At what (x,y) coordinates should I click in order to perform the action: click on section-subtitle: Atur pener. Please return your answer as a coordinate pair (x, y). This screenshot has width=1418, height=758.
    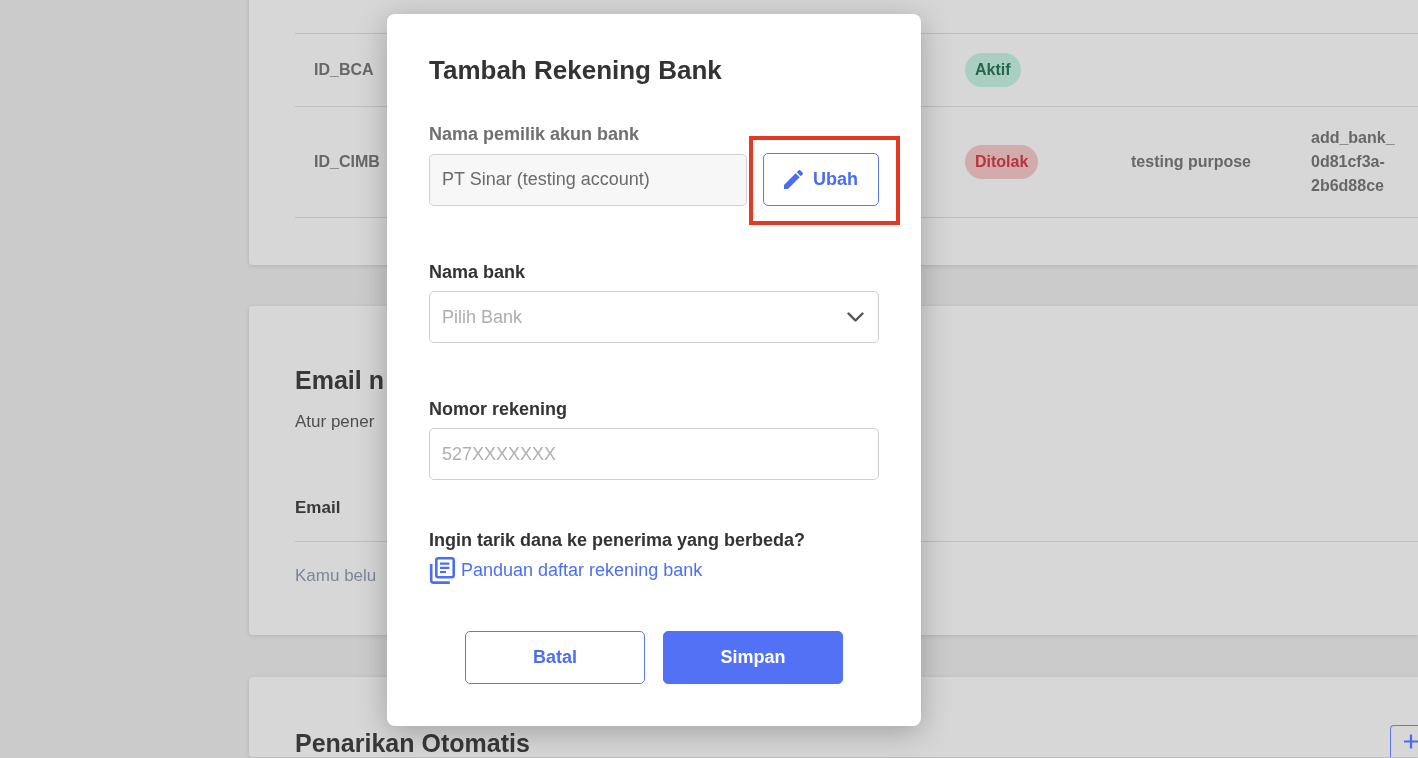
    Looking at the image, I should click on (335, 422).